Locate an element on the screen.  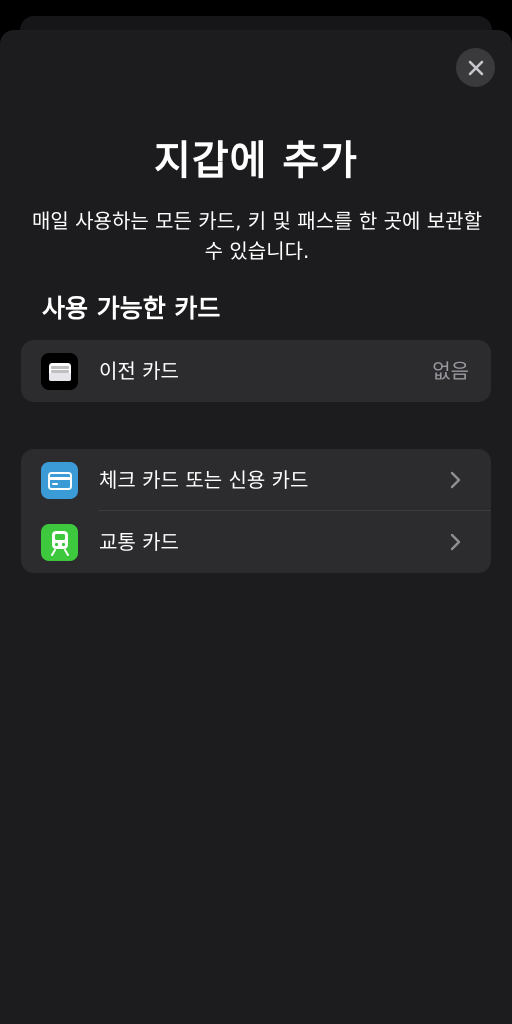
close-button is located at coordinates (475, 67).